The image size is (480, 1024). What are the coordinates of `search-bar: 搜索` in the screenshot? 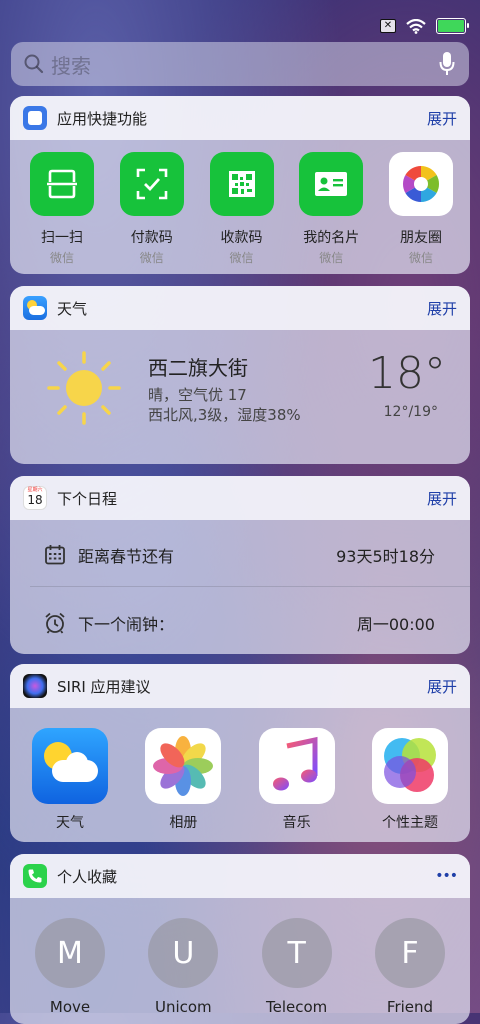 It's located at (240, 64).